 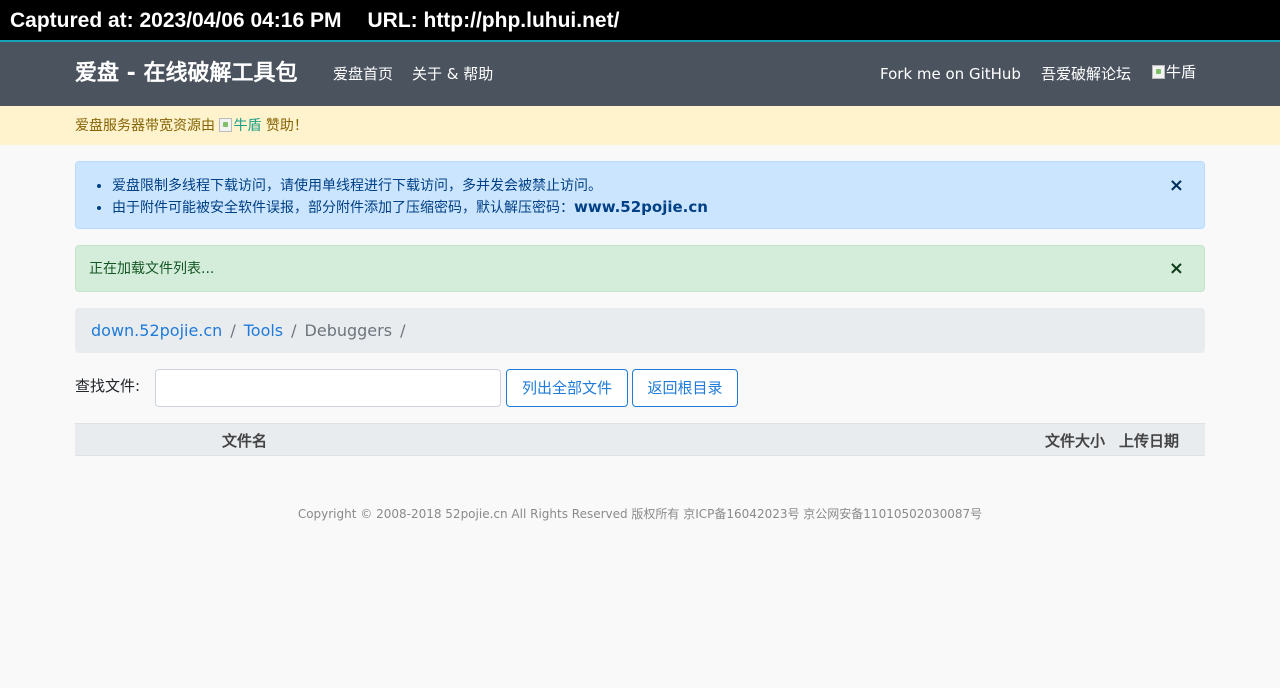 I want to click on nav-link-github: Fork me on GitHub, so click(x=950, y=74).